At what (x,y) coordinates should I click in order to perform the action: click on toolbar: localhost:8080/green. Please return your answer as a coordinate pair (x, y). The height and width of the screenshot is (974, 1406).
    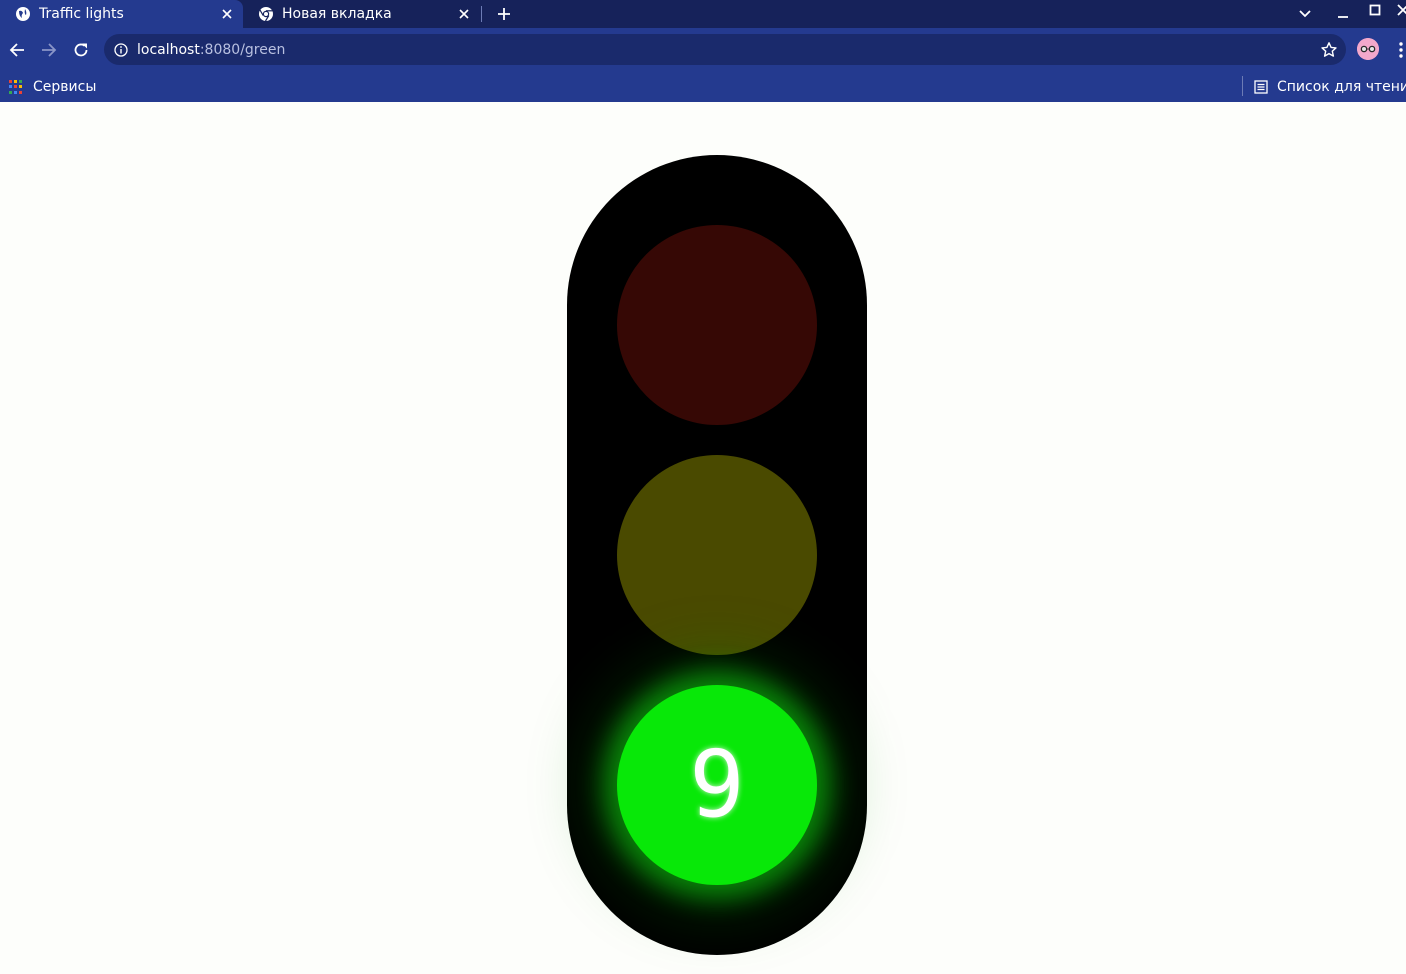
    Looking at the image, I should click on (703, 50).